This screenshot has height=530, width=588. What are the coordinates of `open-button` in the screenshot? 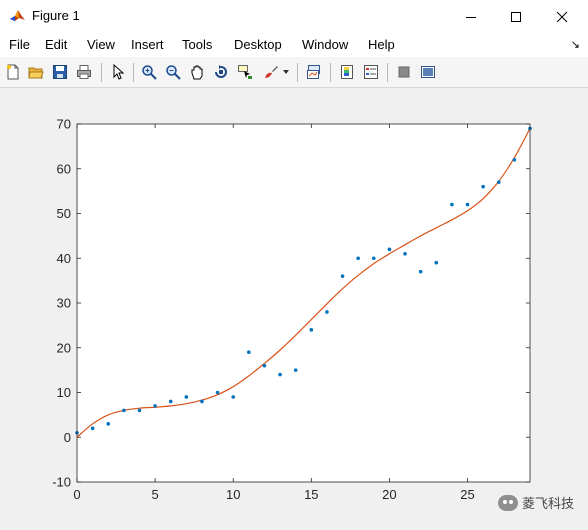 It's located at (36, 72).